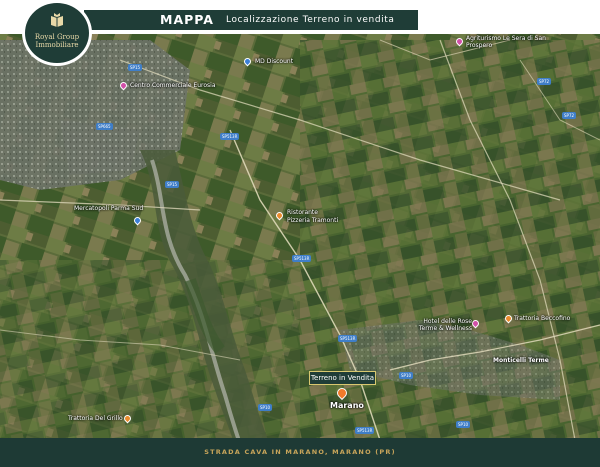 This screenshot has width=600, height=467. What do you see at coordinates (109, 208) in the screenshot?
I see `place-label: Mercatopoli Parma Sud` at bounding box center [109, 208].